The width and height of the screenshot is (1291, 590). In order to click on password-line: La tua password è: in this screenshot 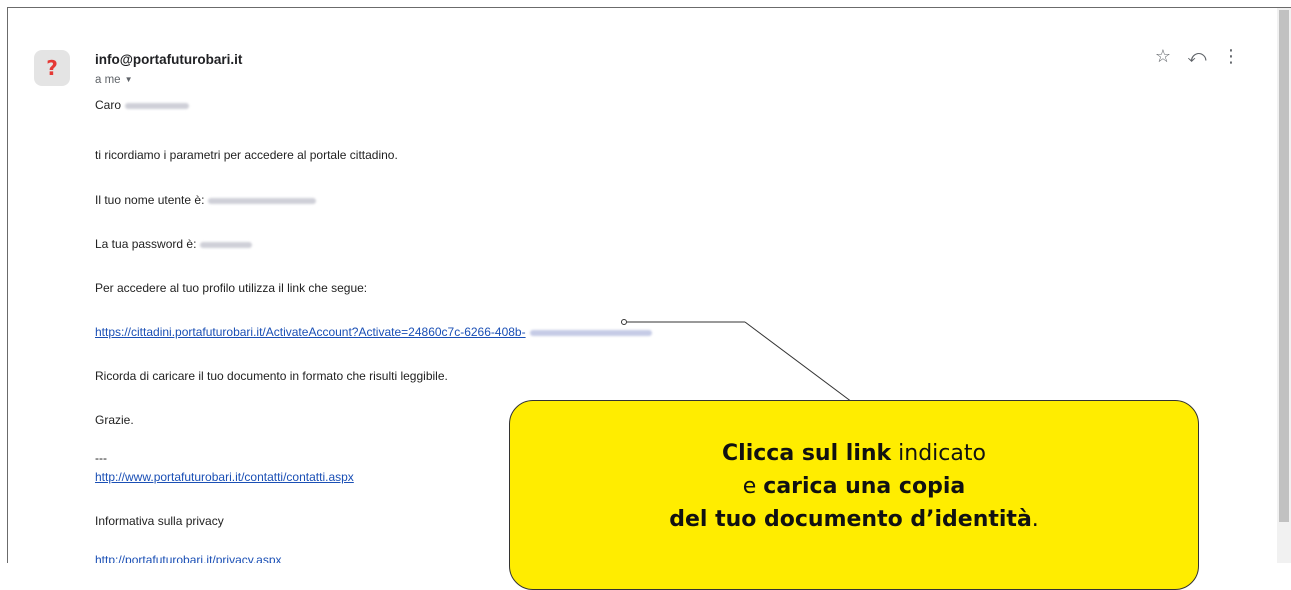, I will do `click(174, 244)`.